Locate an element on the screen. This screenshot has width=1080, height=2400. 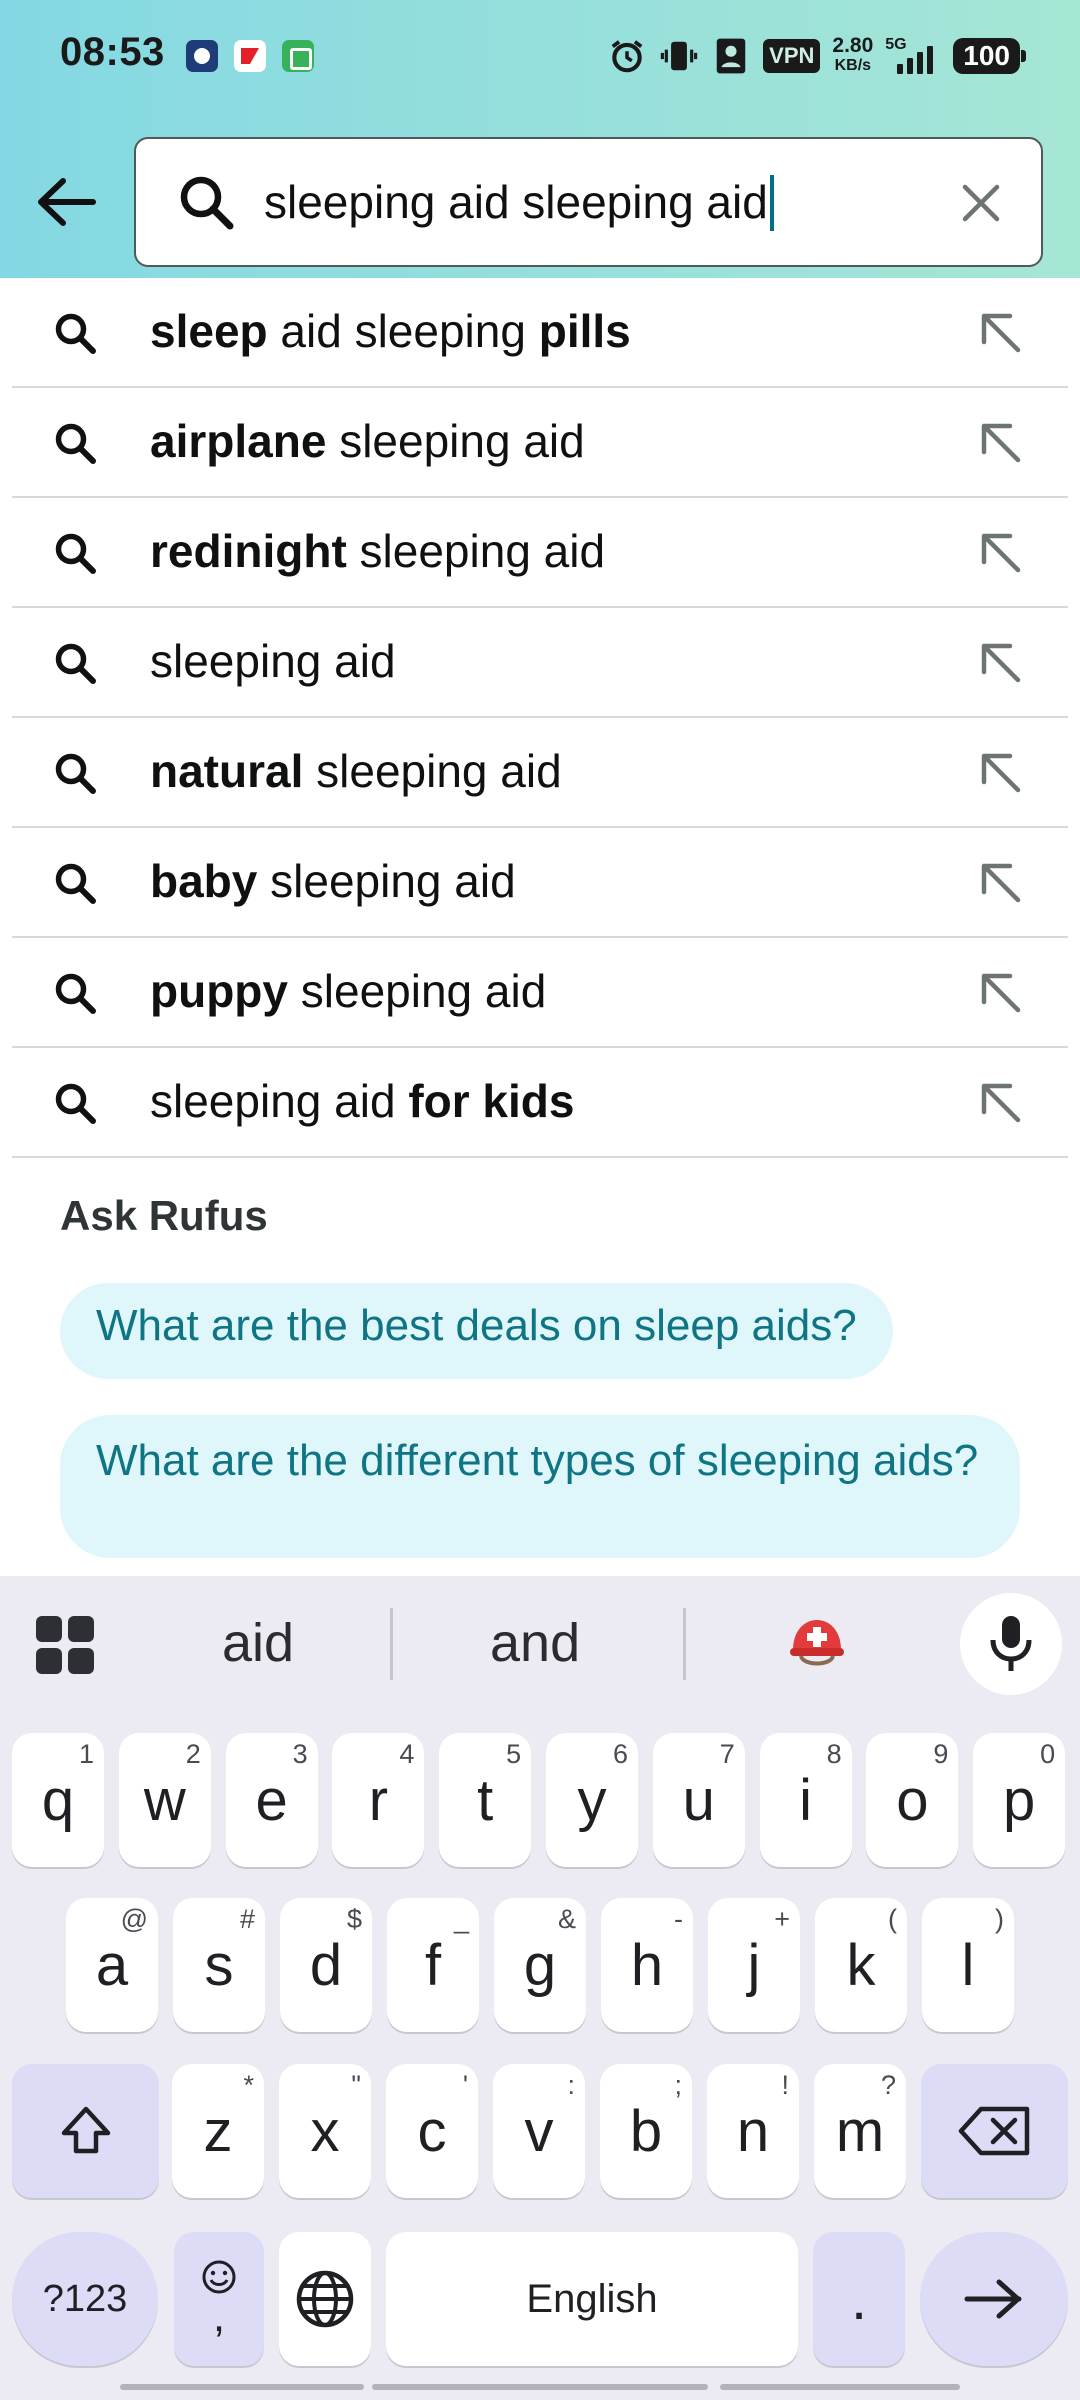
key-label: k is located at coordinates (861, 1965).